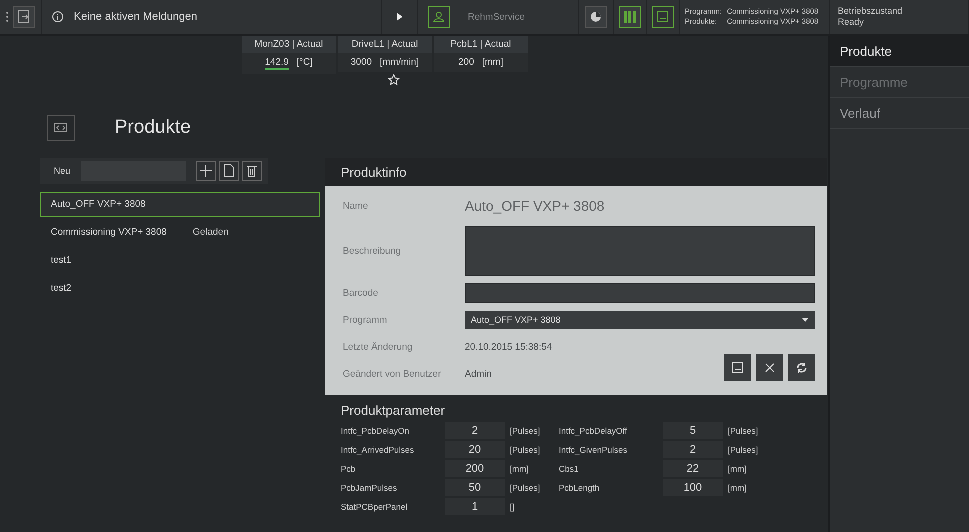 This screenshot has width=969, height=532. What do you see at coordinates (385, 44) in the screenshot?
I see `monitor-title: DriveL1 | Actual` at bounding box center [385, 44].